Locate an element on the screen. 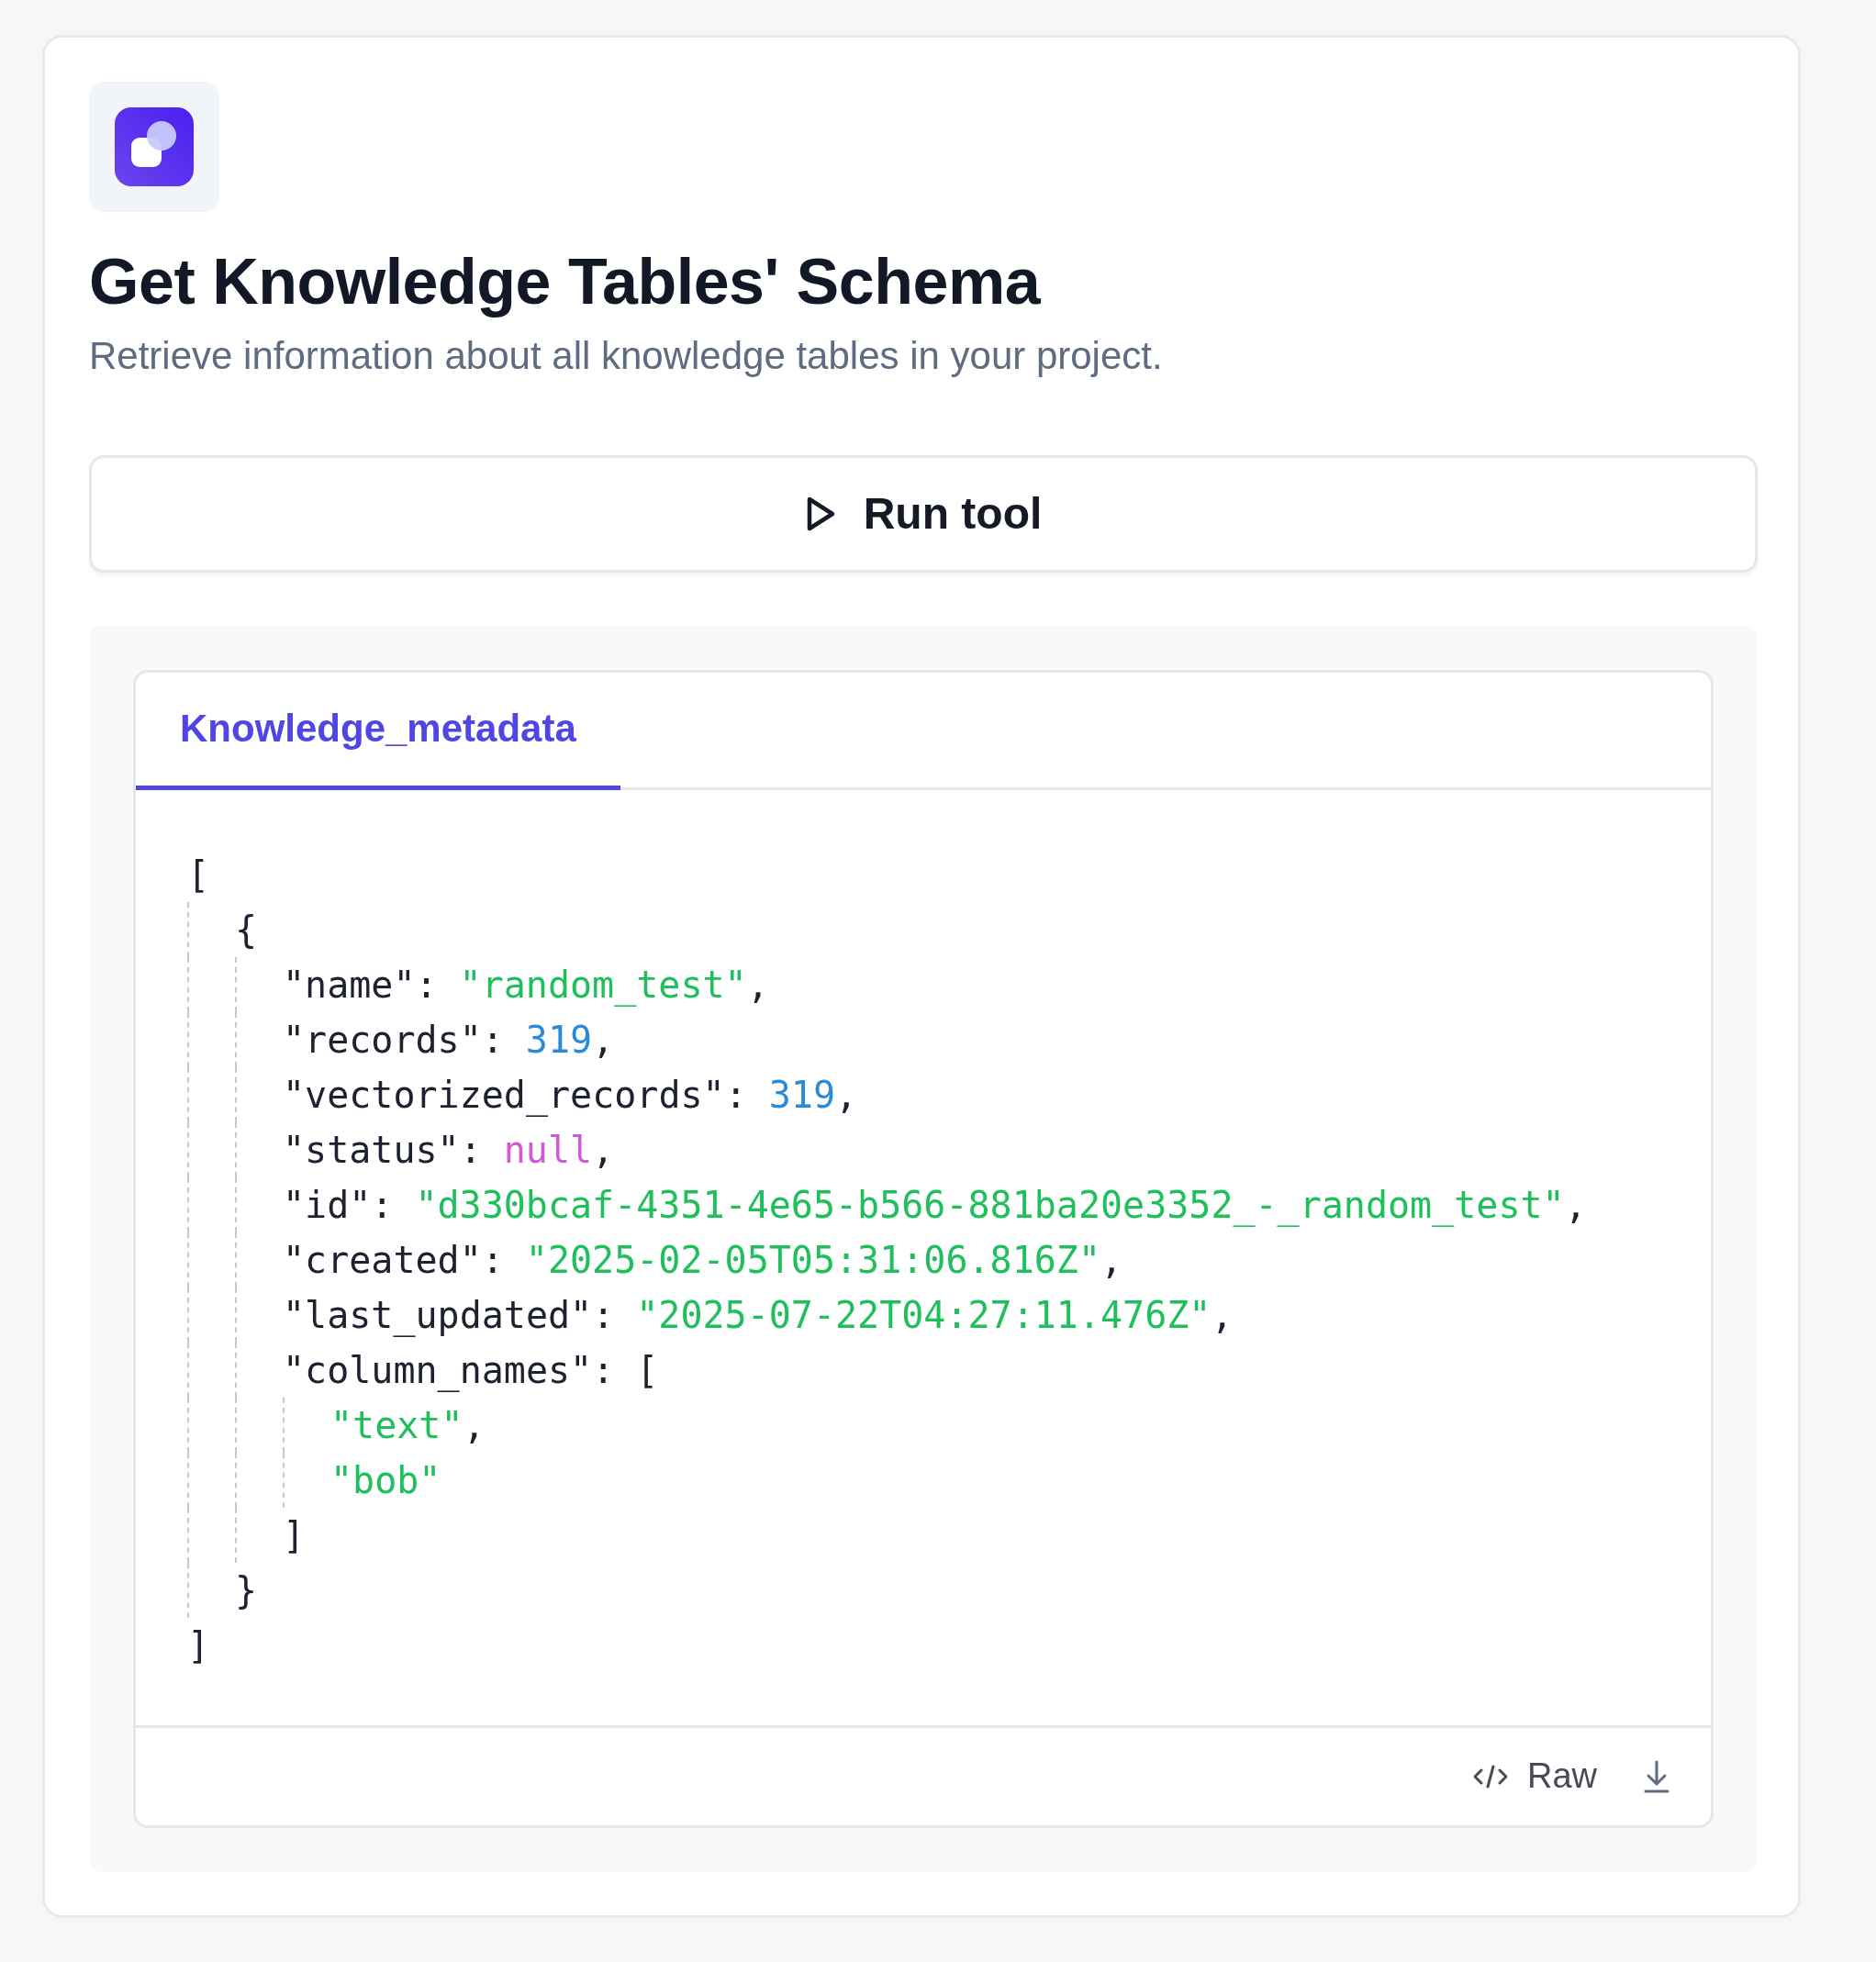 The width and height of the screenshot is (1876, 1962). run-tool-button: Run tool is located at coordinates (923, 513).